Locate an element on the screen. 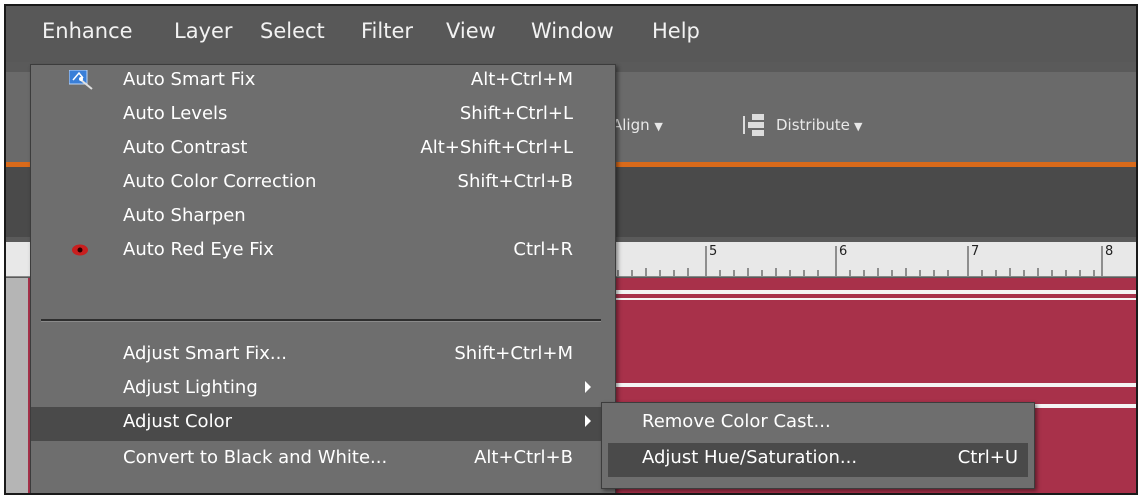 This screenshot has height=497, width=1140. menu-item-label: Auto Contrast is located at coordinates (185, 147).